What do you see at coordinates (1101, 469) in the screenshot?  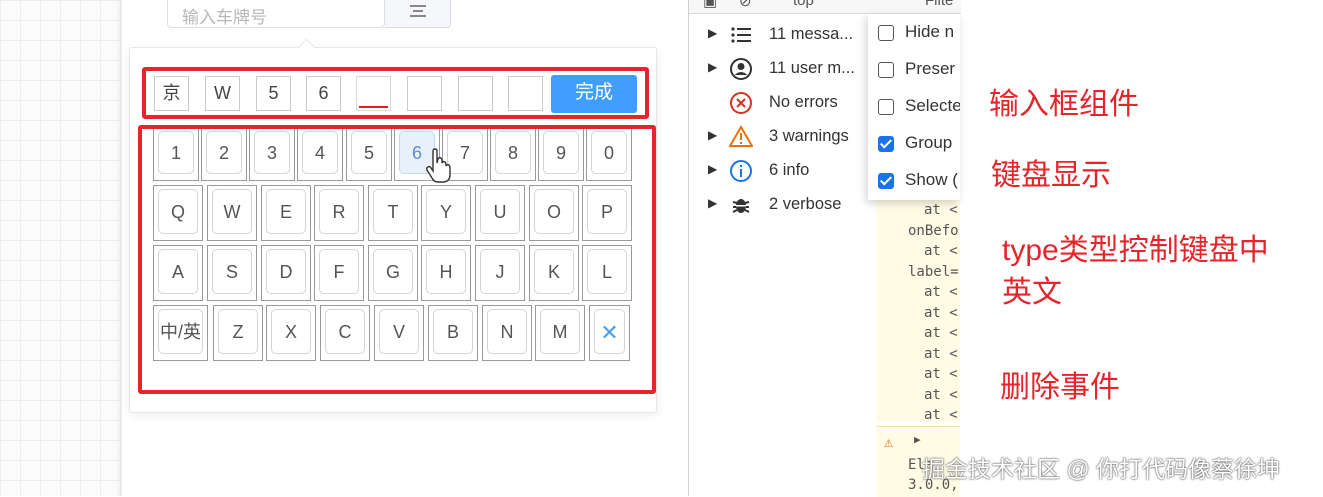 I see `watermark: 掘金技术社区 @ 你打代码像蔡徐坤` at bounding box center [1101, 469].